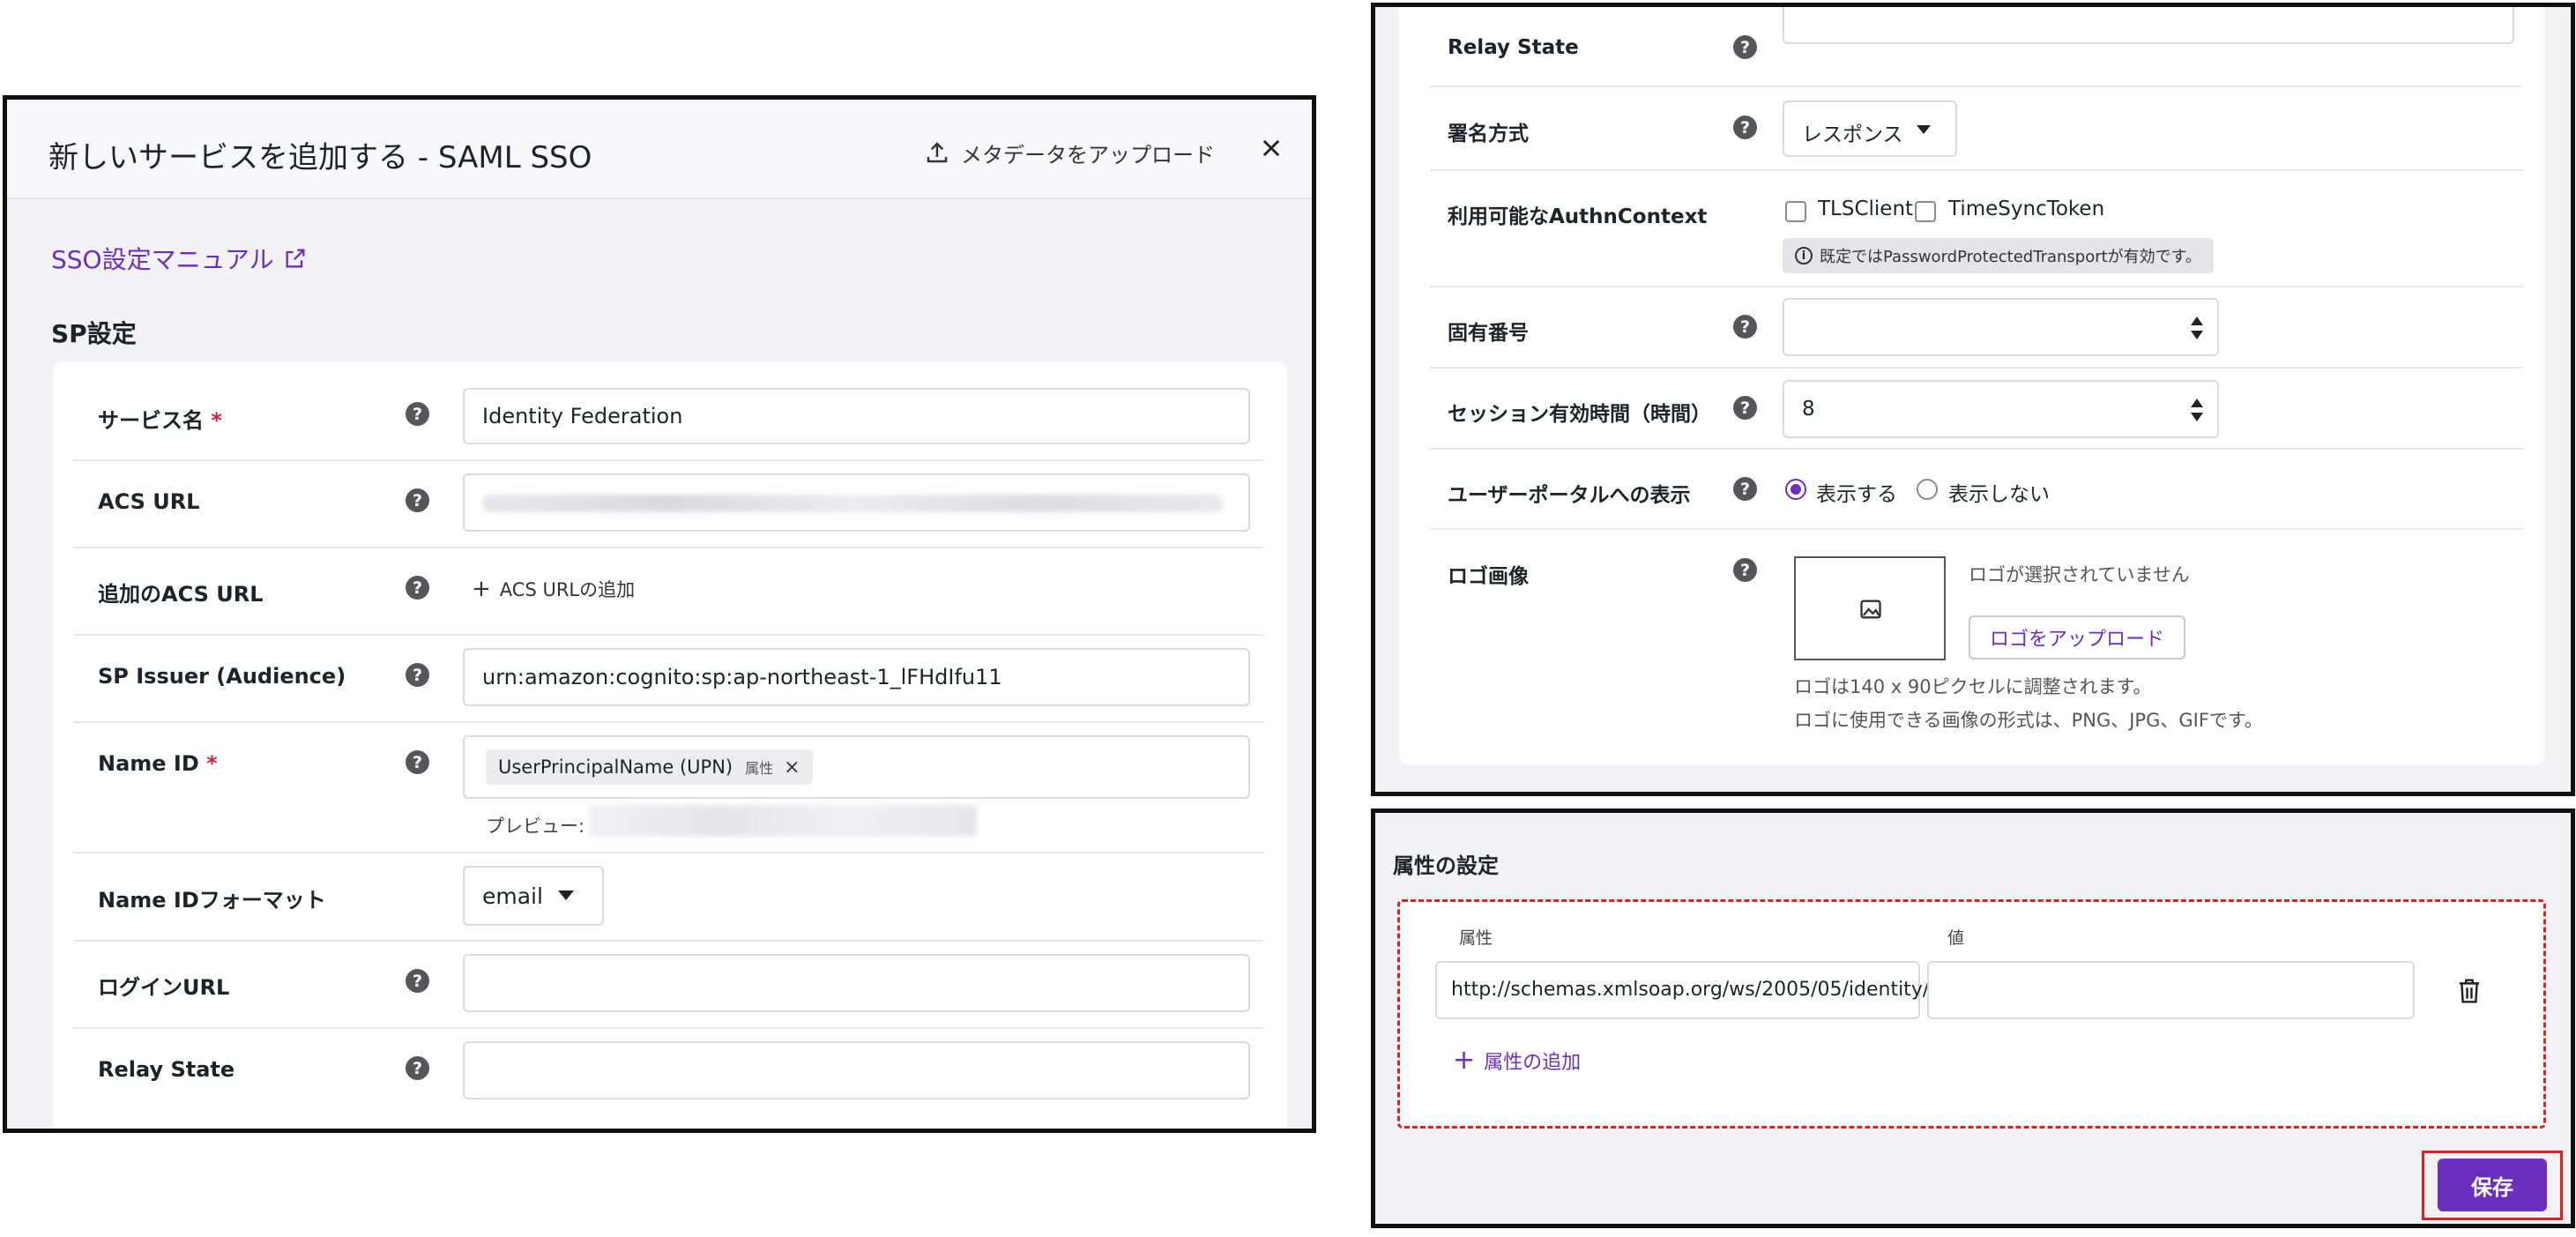  I want to click on acs-url-input, so click(857, 502).